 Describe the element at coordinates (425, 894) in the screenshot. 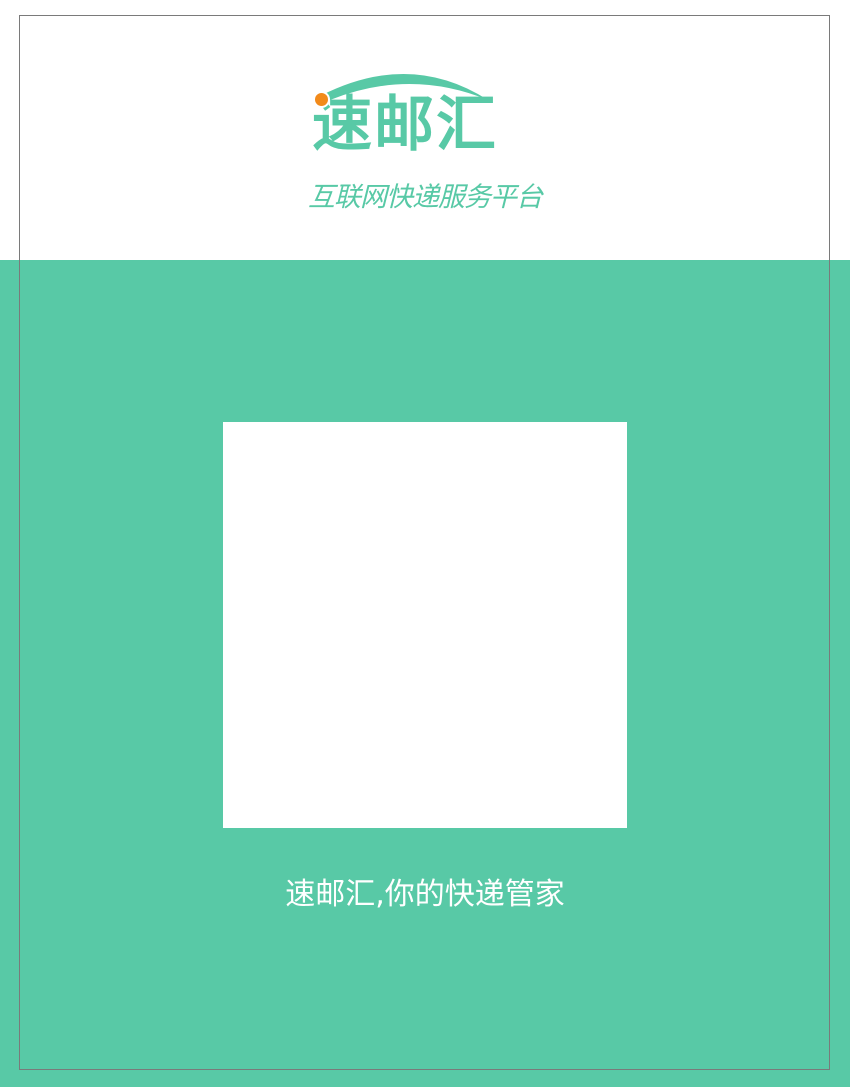

I see `footer-slogan: 速邮汇,你的快递管家` at that location.